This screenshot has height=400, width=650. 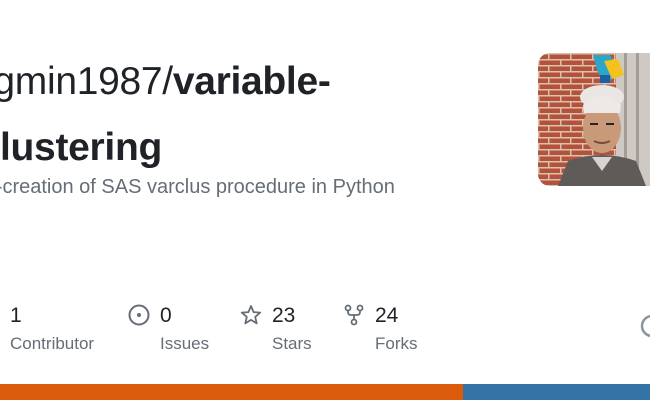 I want to click on stars-label: Stars, so click(x=292, y=343).